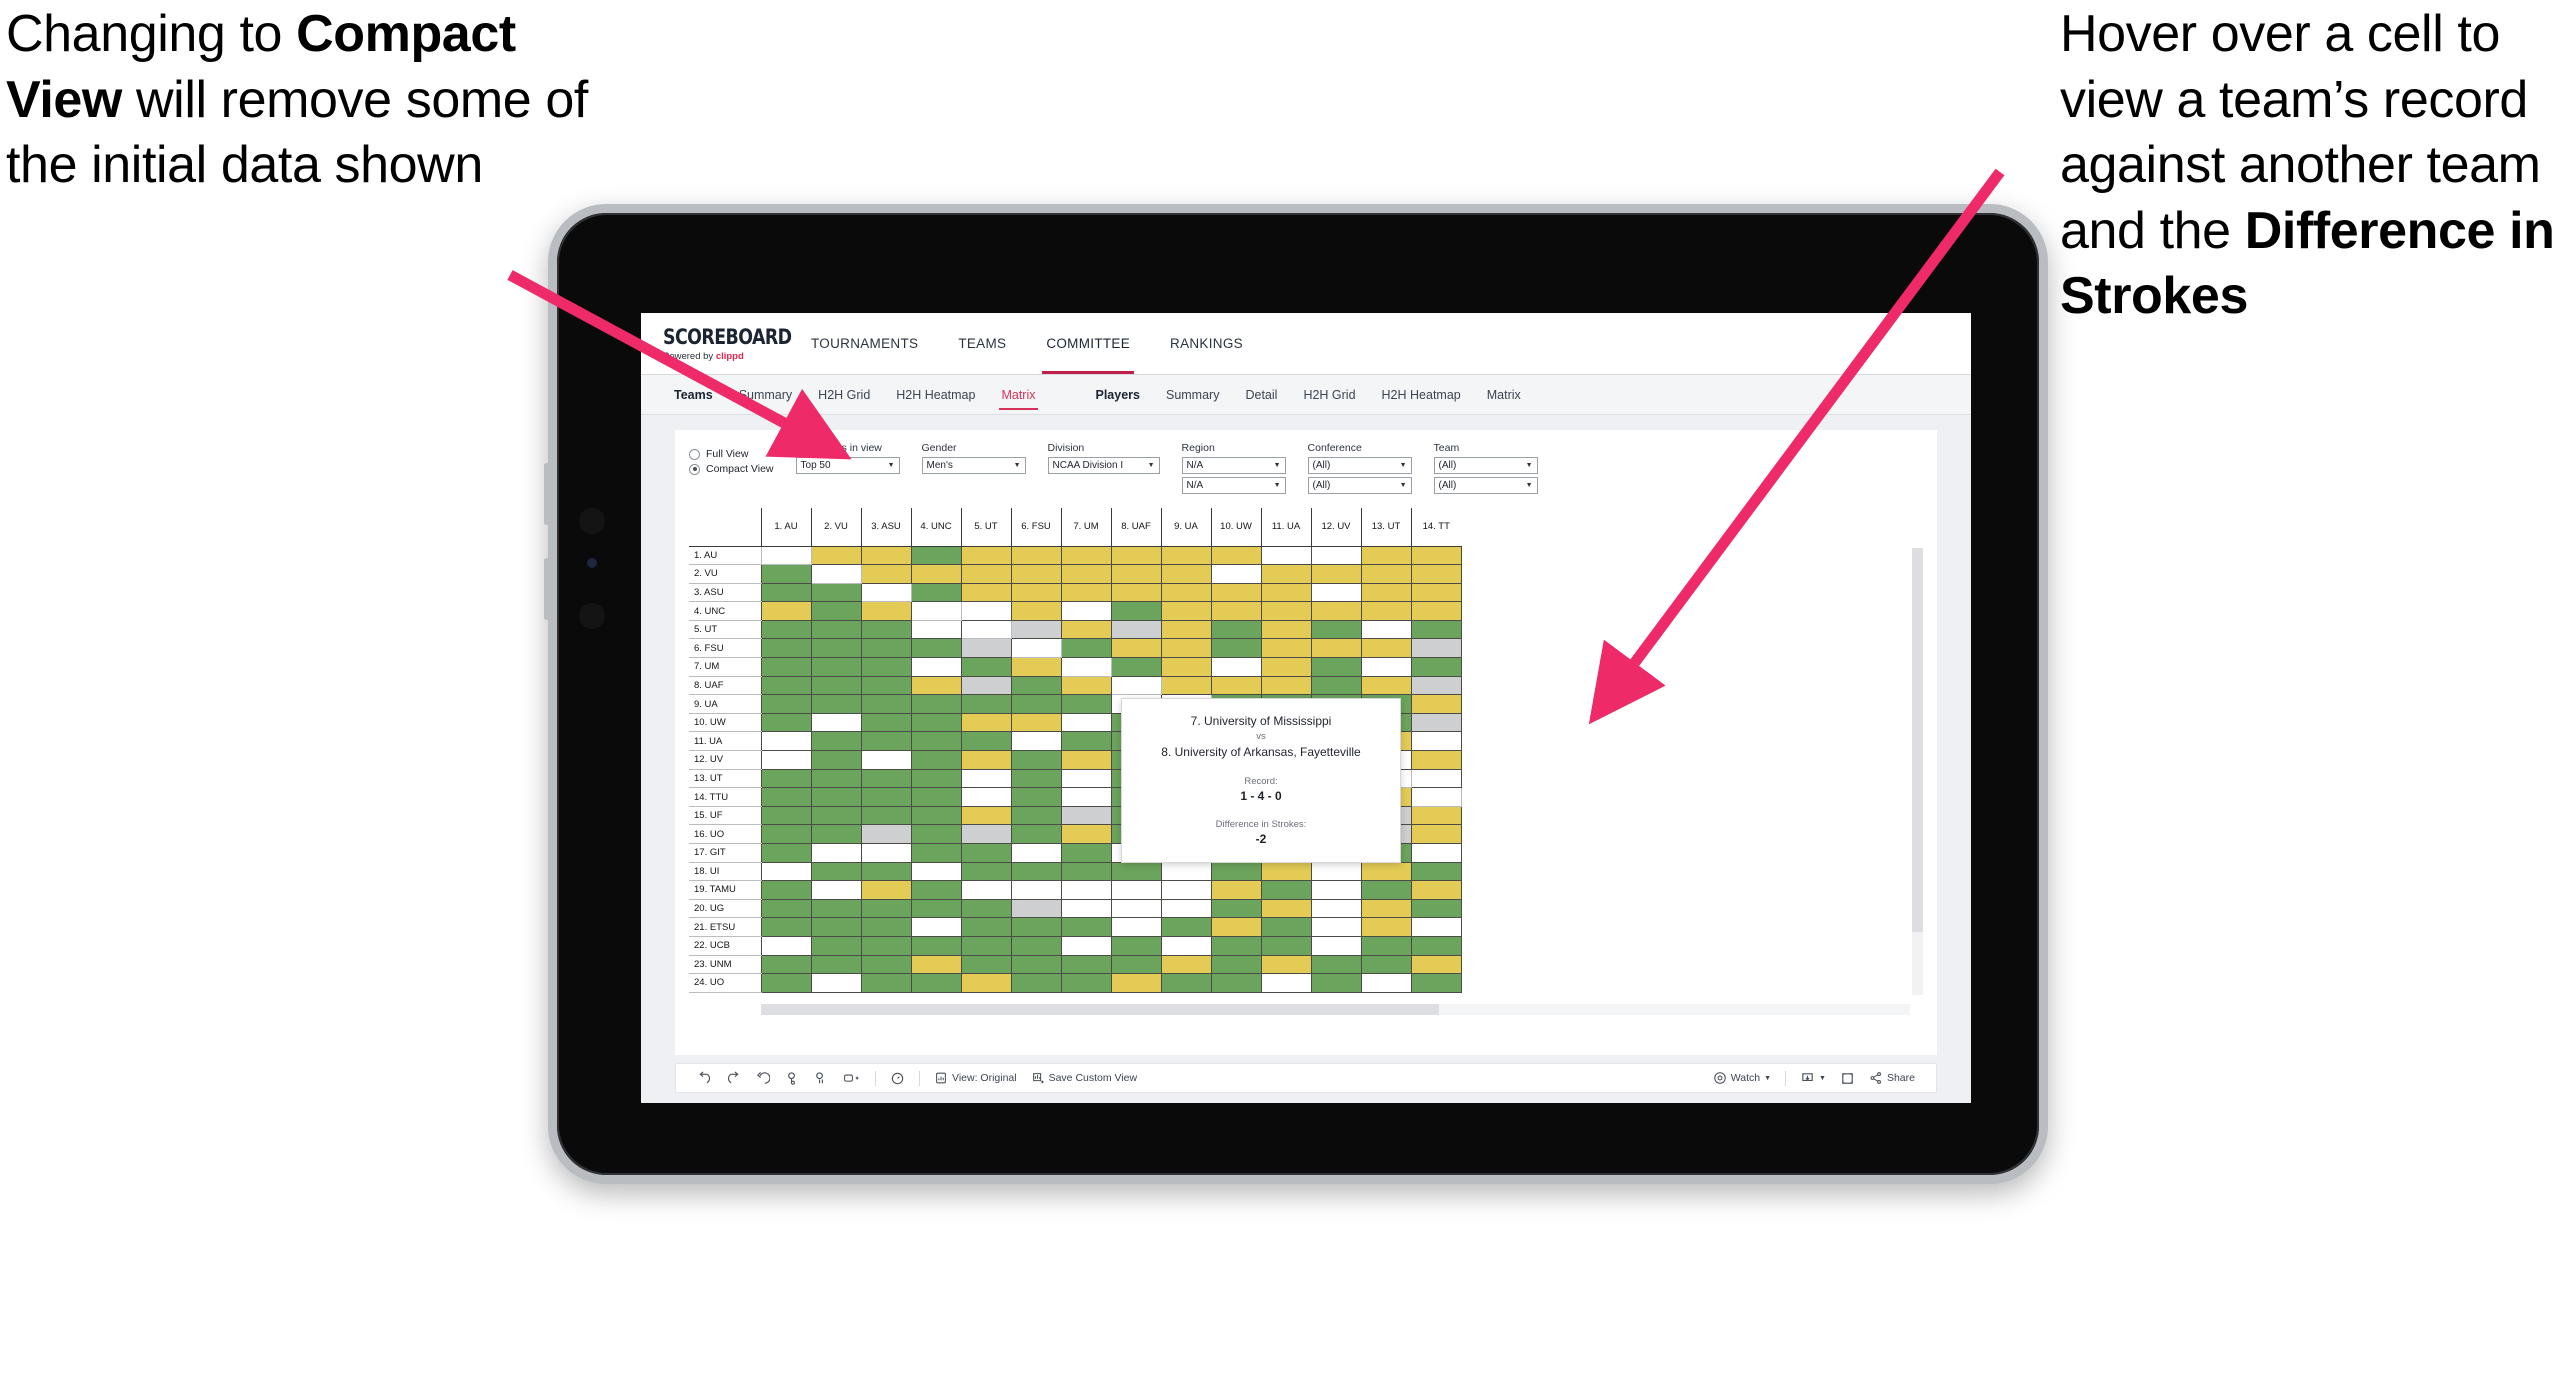 This screenshot has width=2565, height=1380. Describe the element at coordinates (844, 395) in the screenshot. I see `subnav-item-teams-h2h-grid: H2H Grid` at that location.